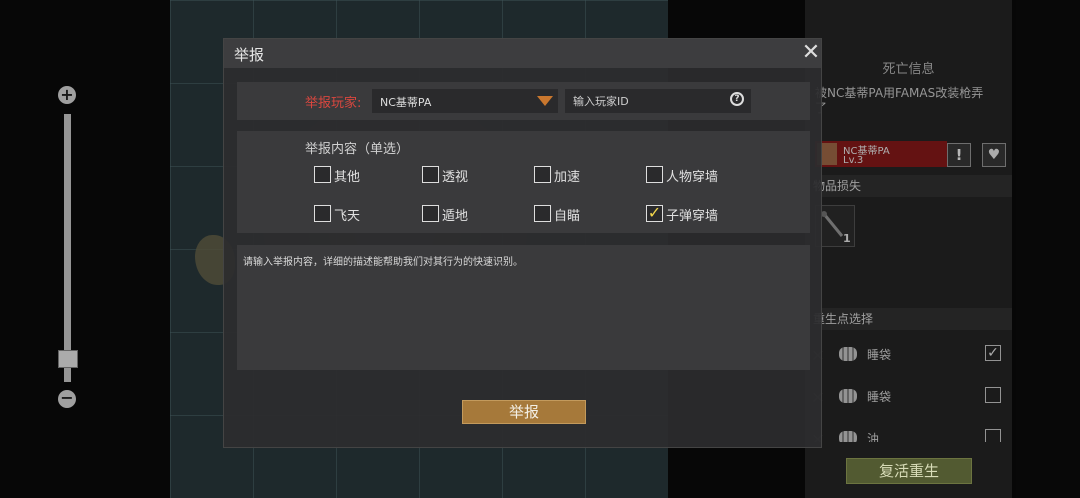 This screenshot has height=498, width=1080. What do you see at coordinates (567, 216) in the screenshot?
I see `report-option-label: 自瞄` at bounding box center [567, 216].